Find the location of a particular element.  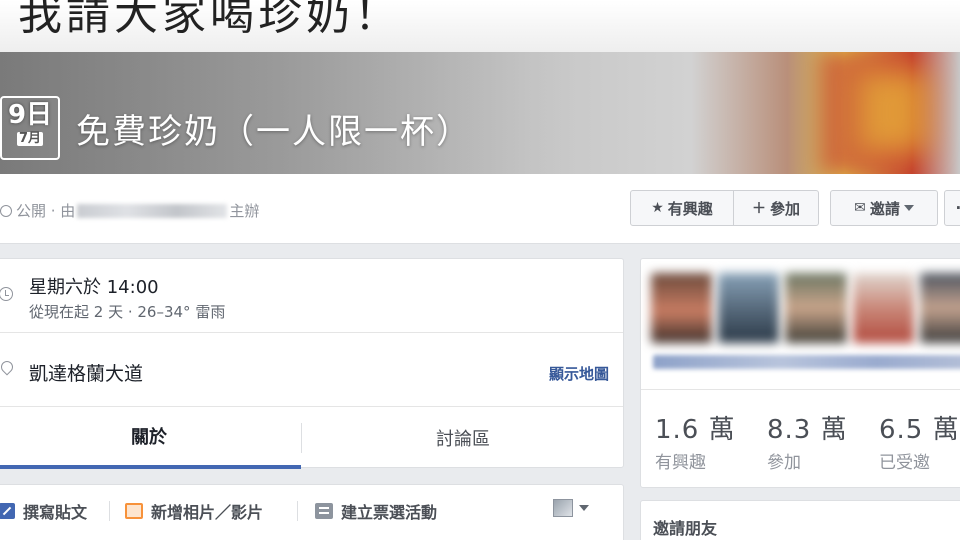

invite-button: ✉ 邀請 is located at coordinates (884, 208).